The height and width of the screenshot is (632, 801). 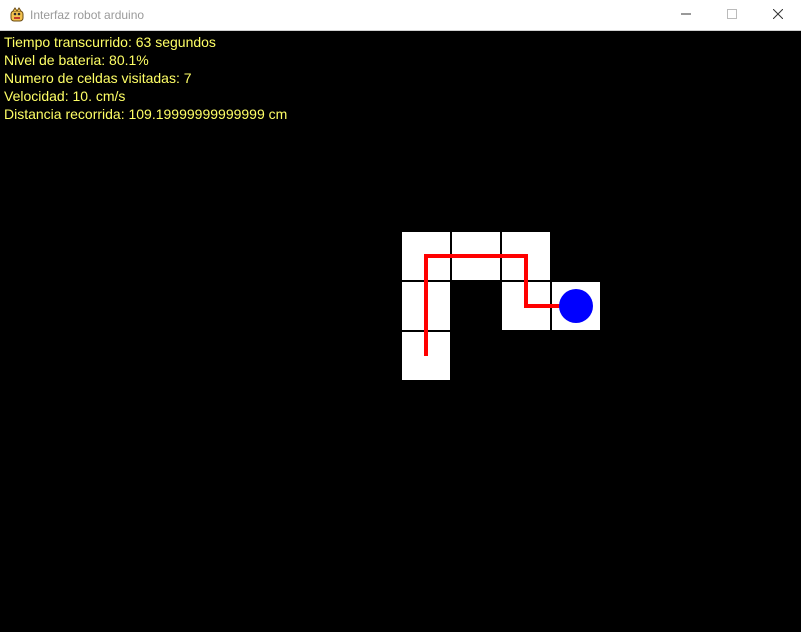 I want to click on maximize-button, so click(x=732, y=15).